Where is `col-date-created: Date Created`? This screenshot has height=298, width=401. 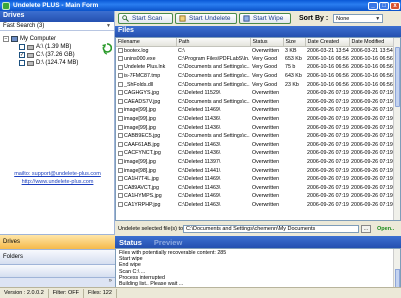
col-date-created: Date Created is located at coordinates (327, 42).